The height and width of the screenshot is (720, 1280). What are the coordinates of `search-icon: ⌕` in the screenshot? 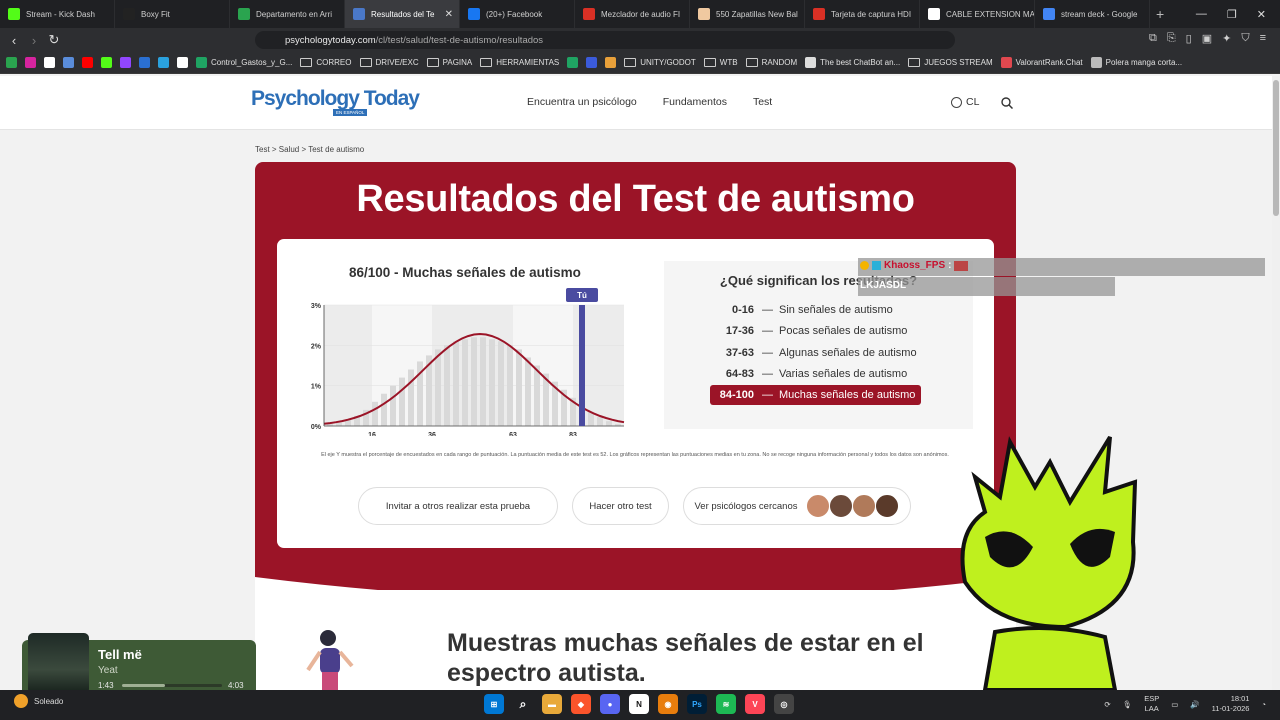 It's located at (523, 704).